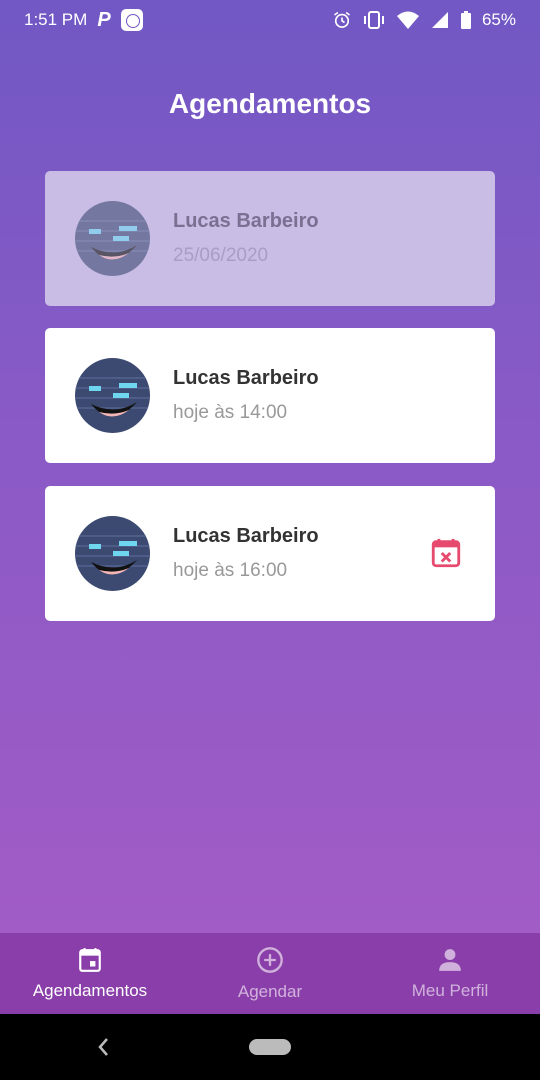 The image size is (540, 1080). I want to click on nav-item-meu-perfil: Meu Perfil, so click(450, 973).